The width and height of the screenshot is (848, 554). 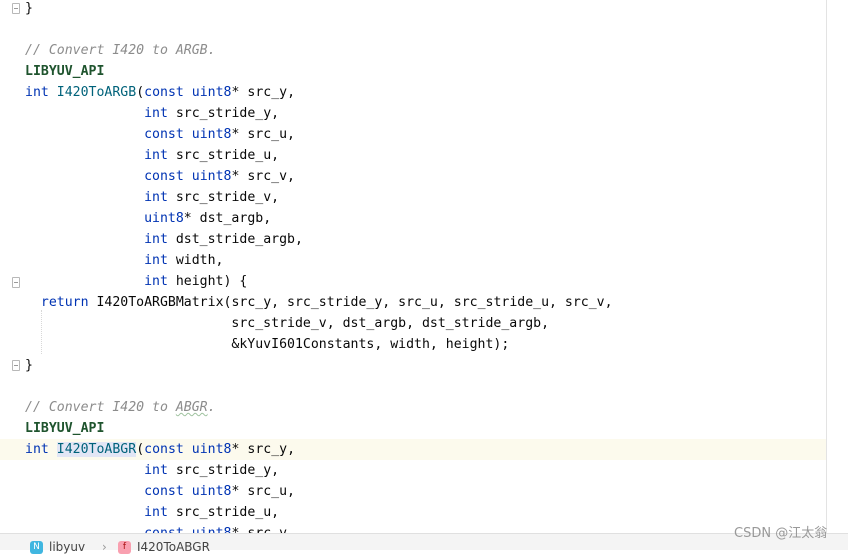 I want to click on code-token: return, so click(x=64, y=302).